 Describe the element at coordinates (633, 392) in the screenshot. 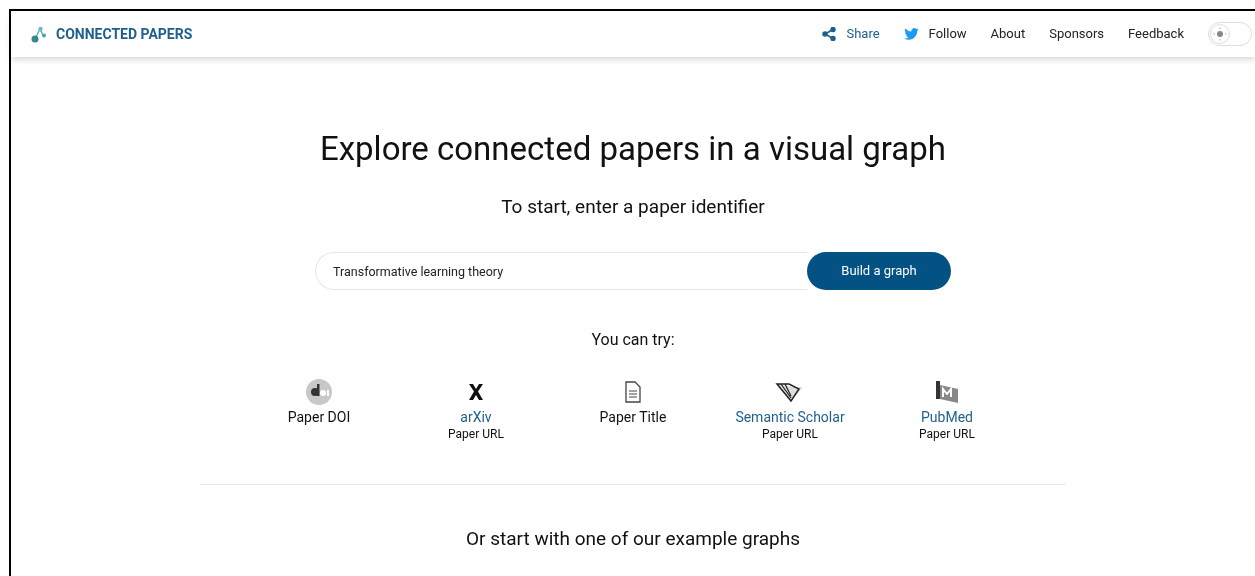

I see `document-icon` at that location.